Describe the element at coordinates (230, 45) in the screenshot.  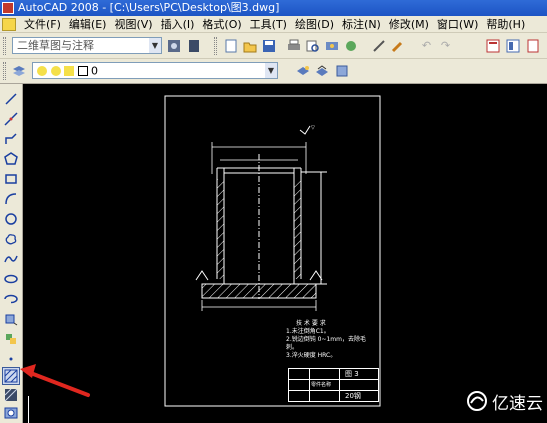
I see `new-file-icon` at that location.